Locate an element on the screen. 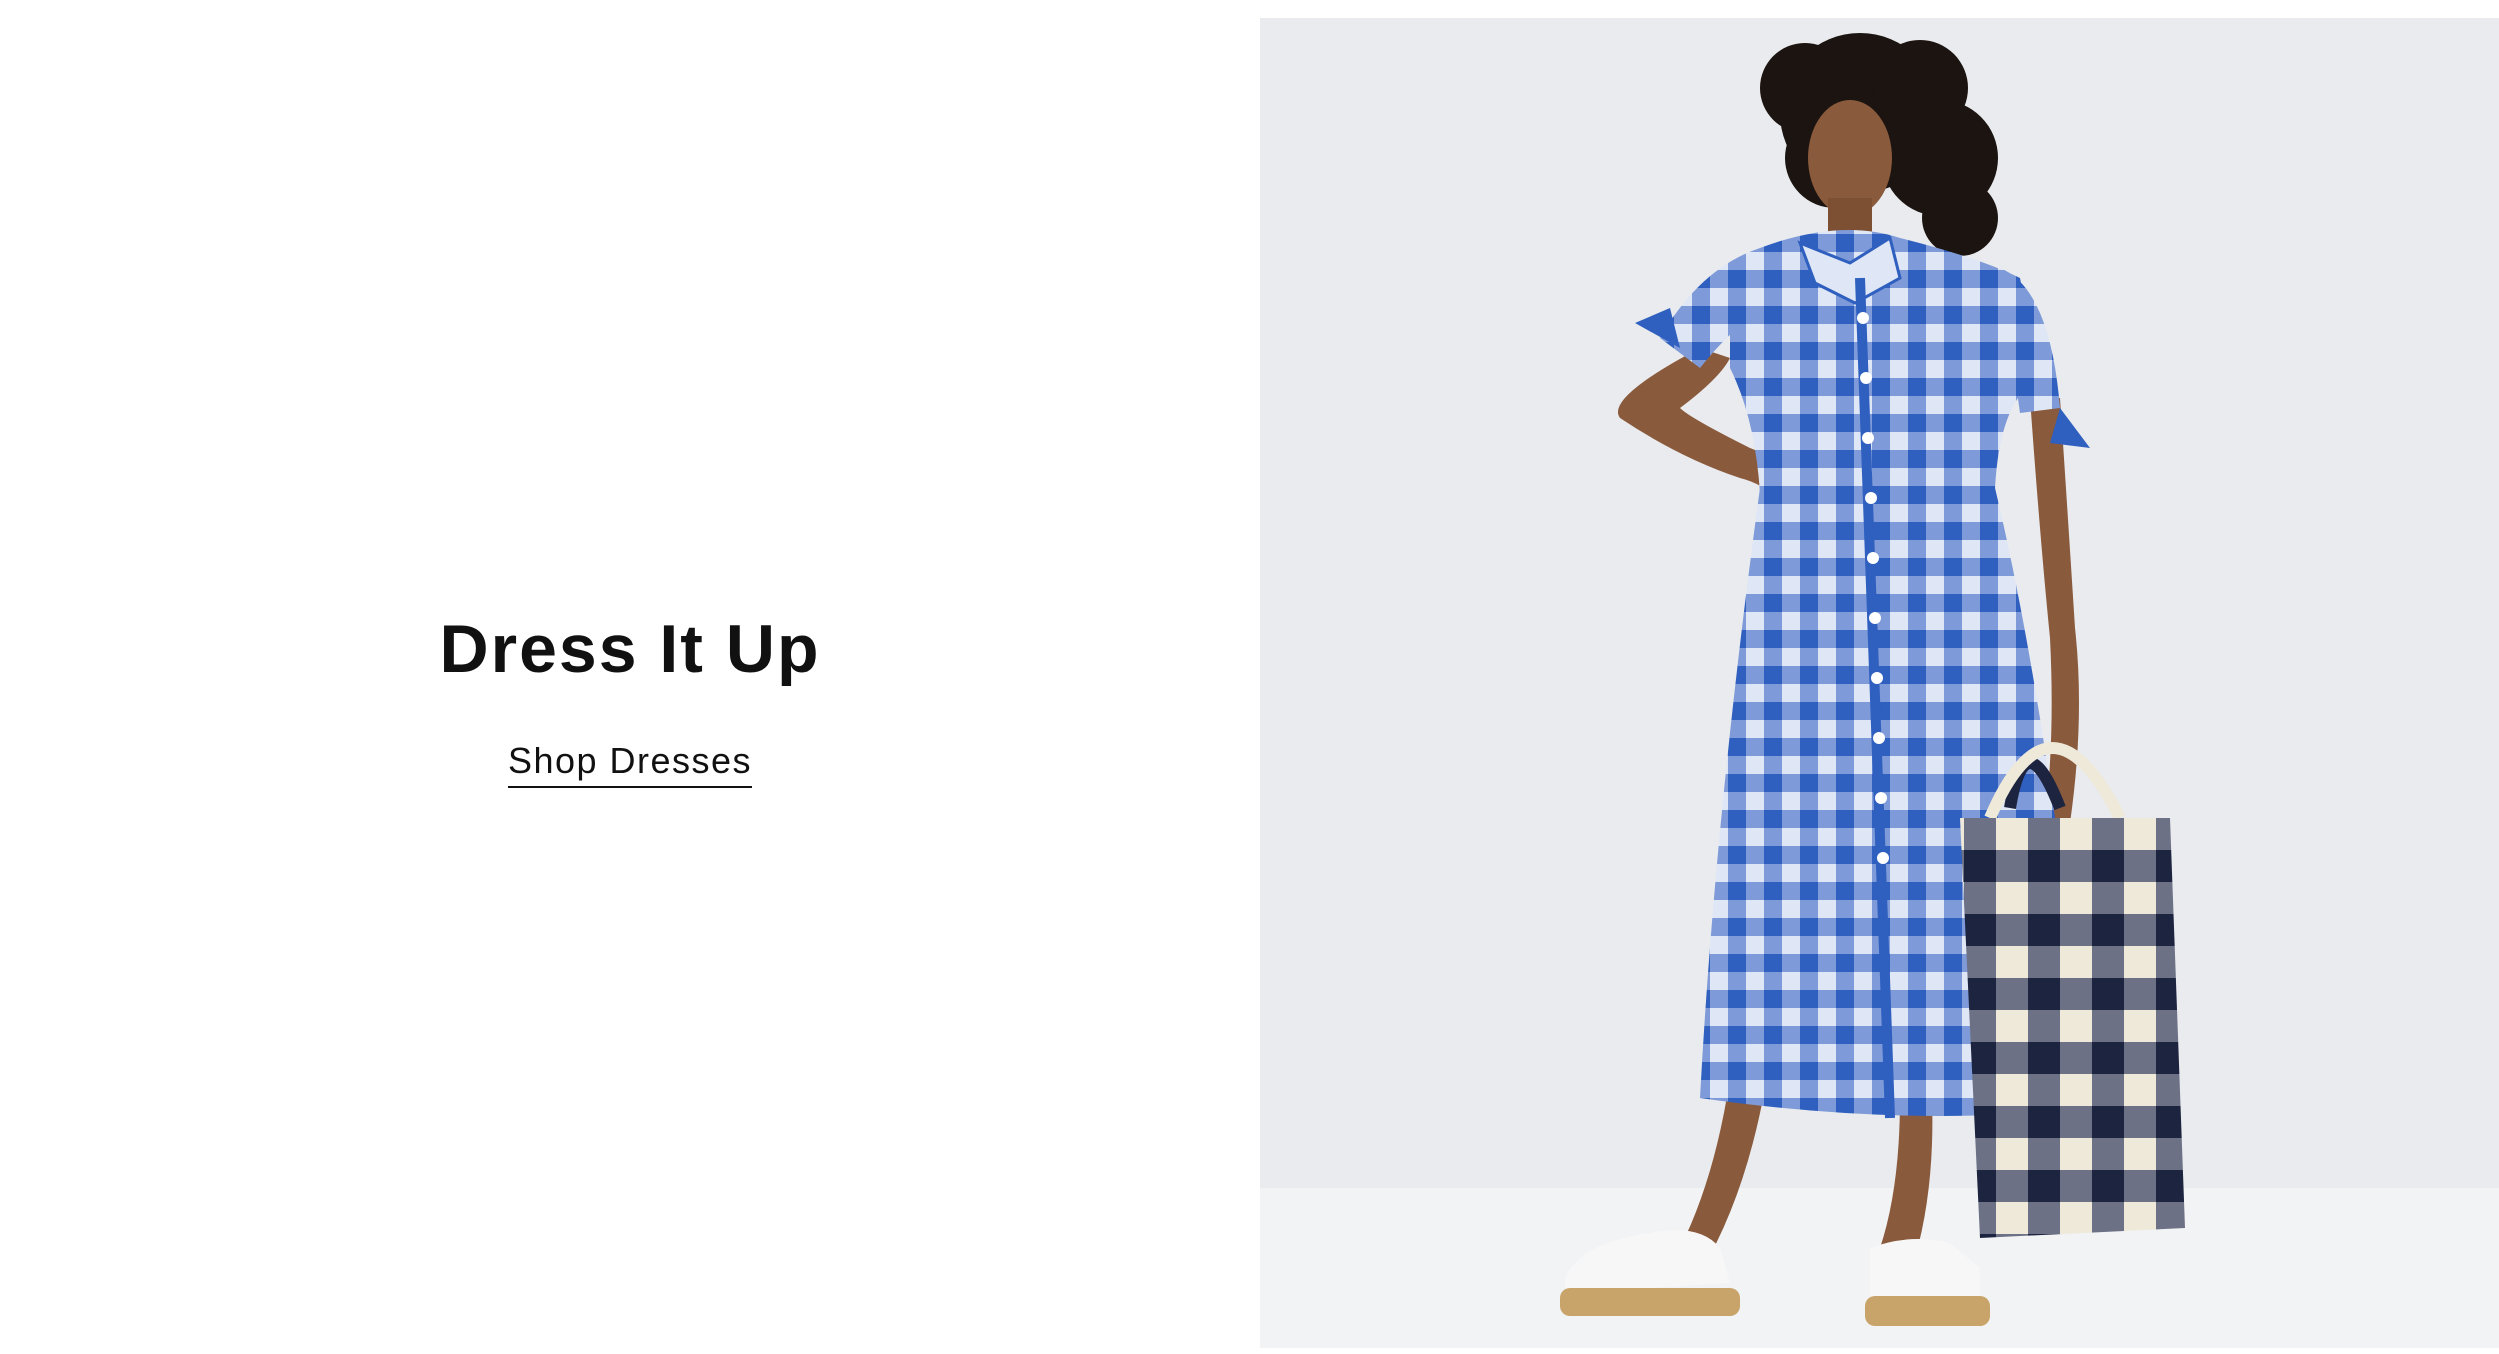 This screenshot has height=1354, width=2499. cta-container: Shop Dresses is located at coordinates (630, 764).